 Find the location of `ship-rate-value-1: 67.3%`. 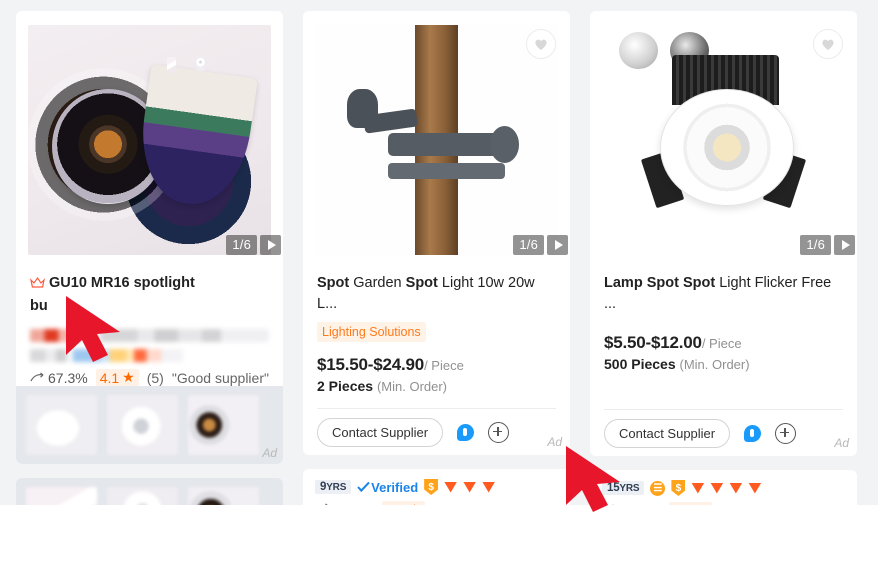

ship-rate-value-1: 67.3% is located at coordinates (68, 377).